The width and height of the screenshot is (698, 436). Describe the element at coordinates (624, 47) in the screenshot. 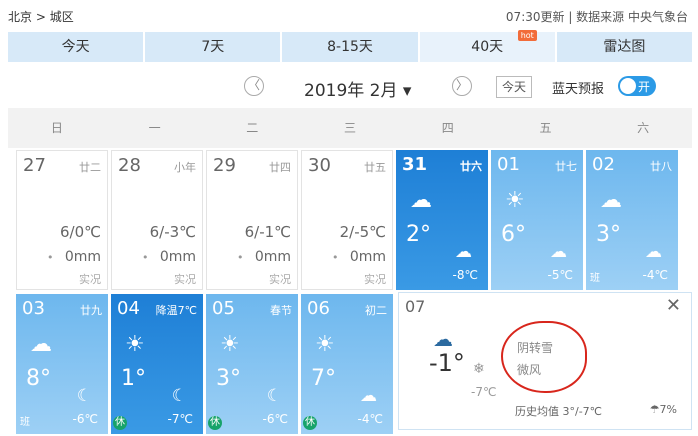

I see `tab-radar: 雷达图` at that location.